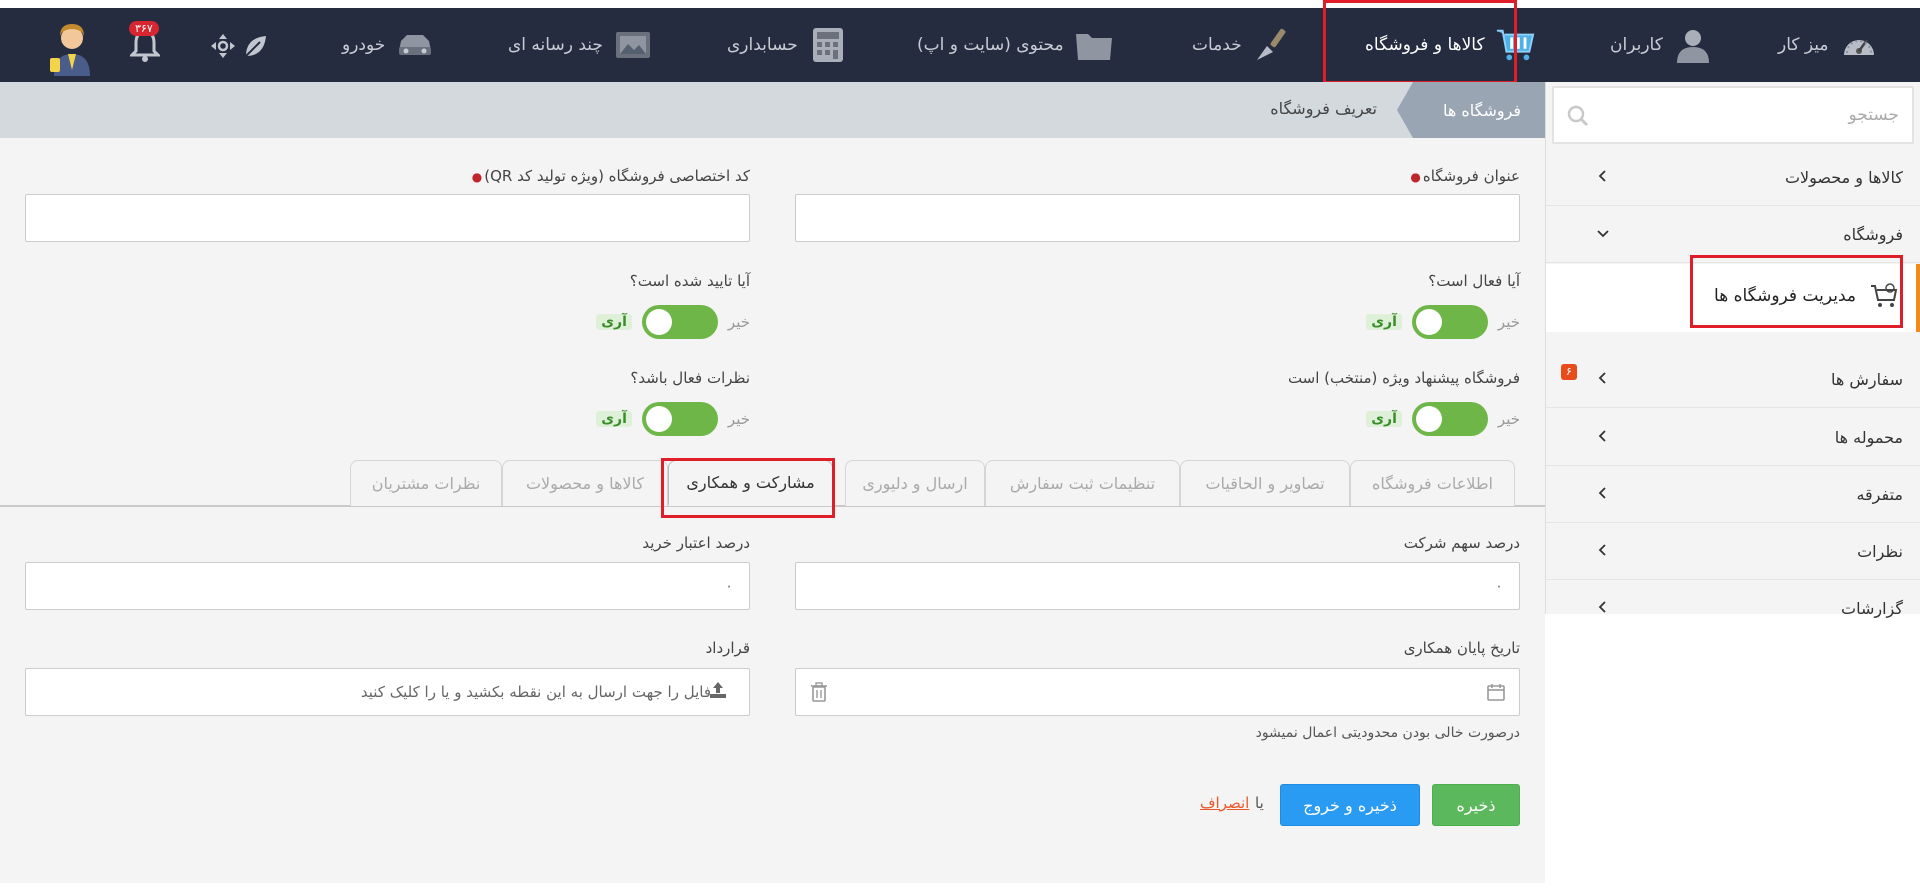  What do you see at coordinates (222, 47) in the screenshot?
I see `move-arrows-icon` at bounding box center [222, 47].